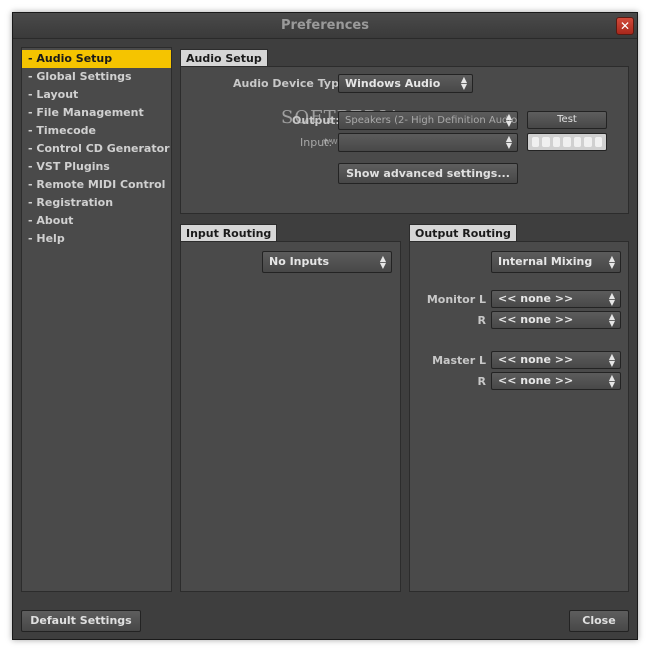 Image resolution: width=658 pixels, height=660 pixels. I want to click on window-title: Preferences, so click(325, 25).